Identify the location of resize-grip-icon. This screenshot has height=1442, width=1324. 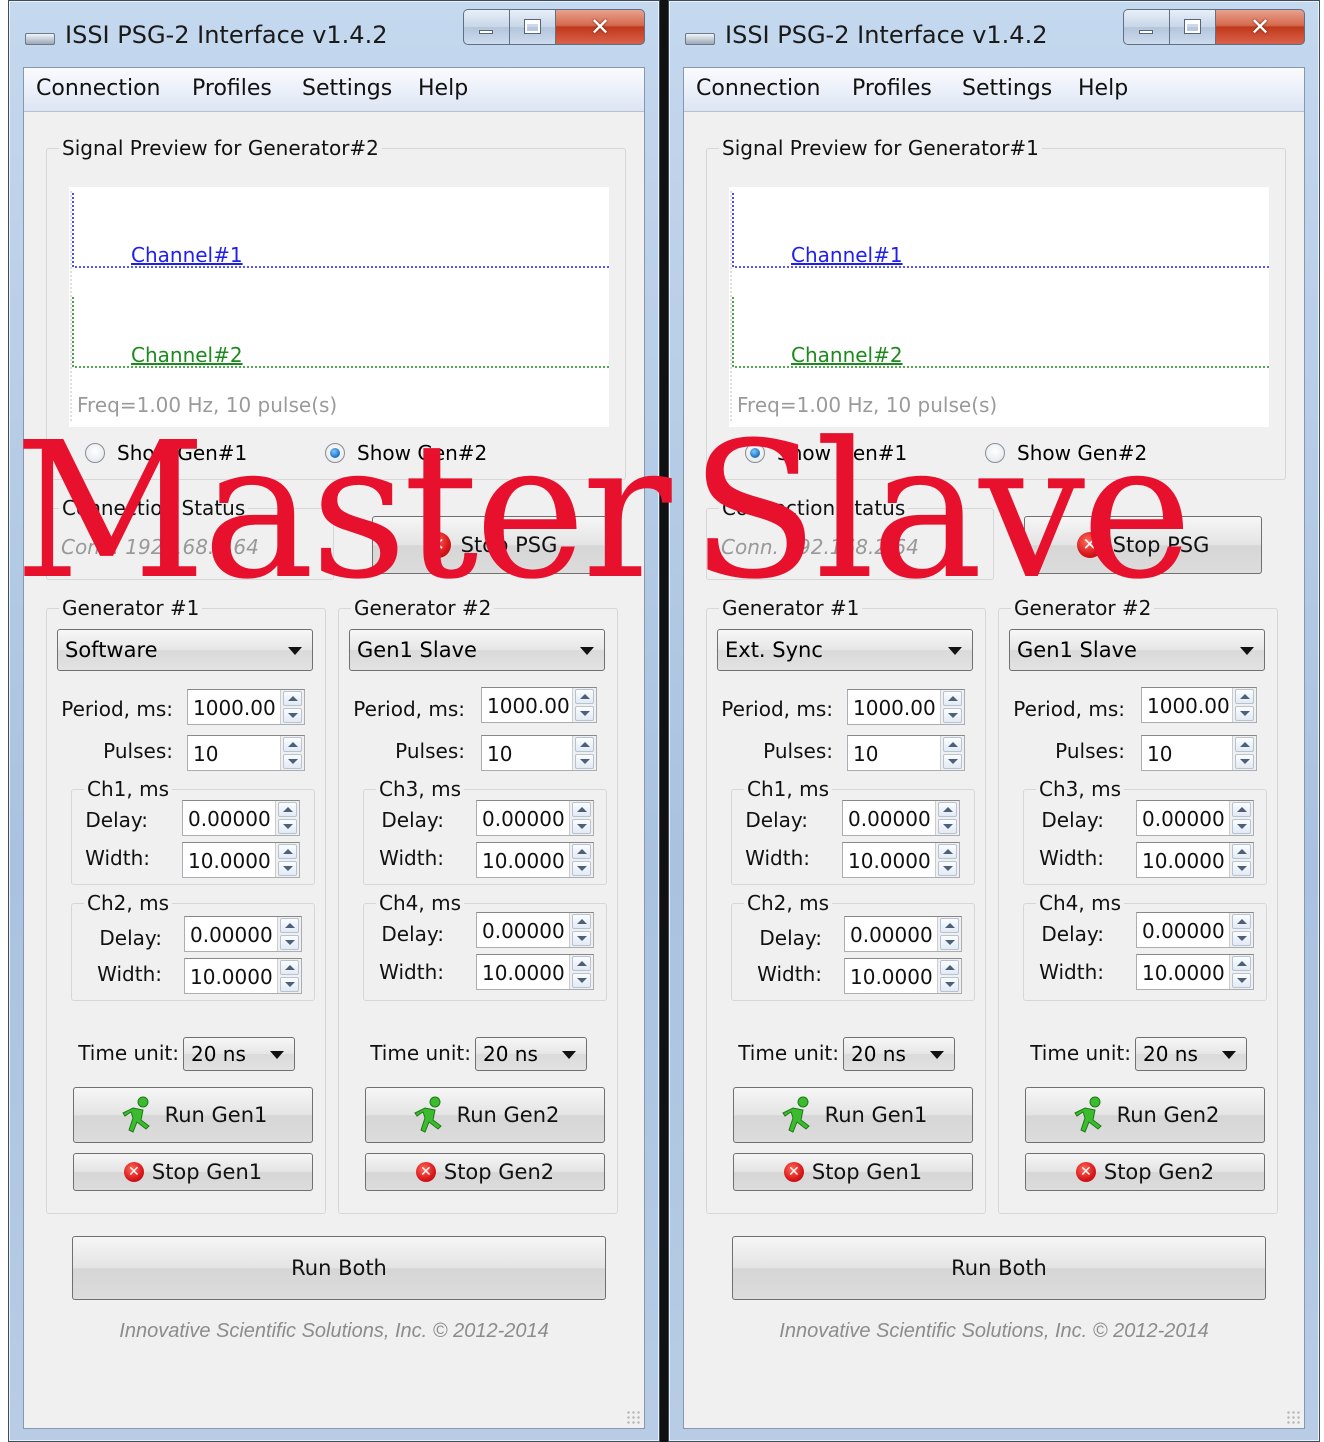
(633, 1417).